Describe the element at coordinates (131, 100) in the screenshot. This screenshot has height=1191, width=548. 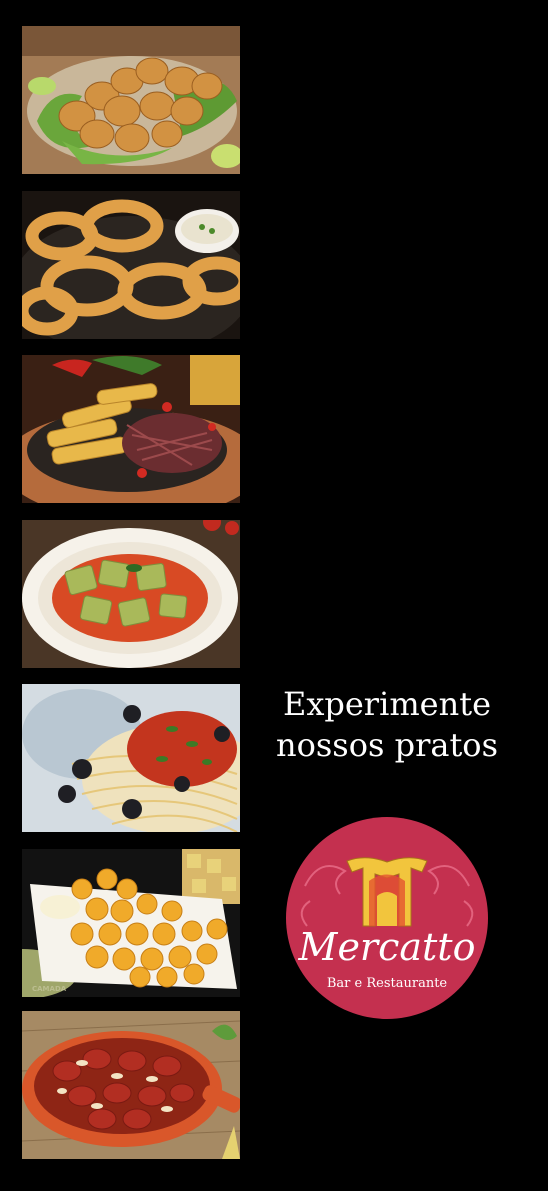
I see `fried-chicken-bites-photo` at that location.